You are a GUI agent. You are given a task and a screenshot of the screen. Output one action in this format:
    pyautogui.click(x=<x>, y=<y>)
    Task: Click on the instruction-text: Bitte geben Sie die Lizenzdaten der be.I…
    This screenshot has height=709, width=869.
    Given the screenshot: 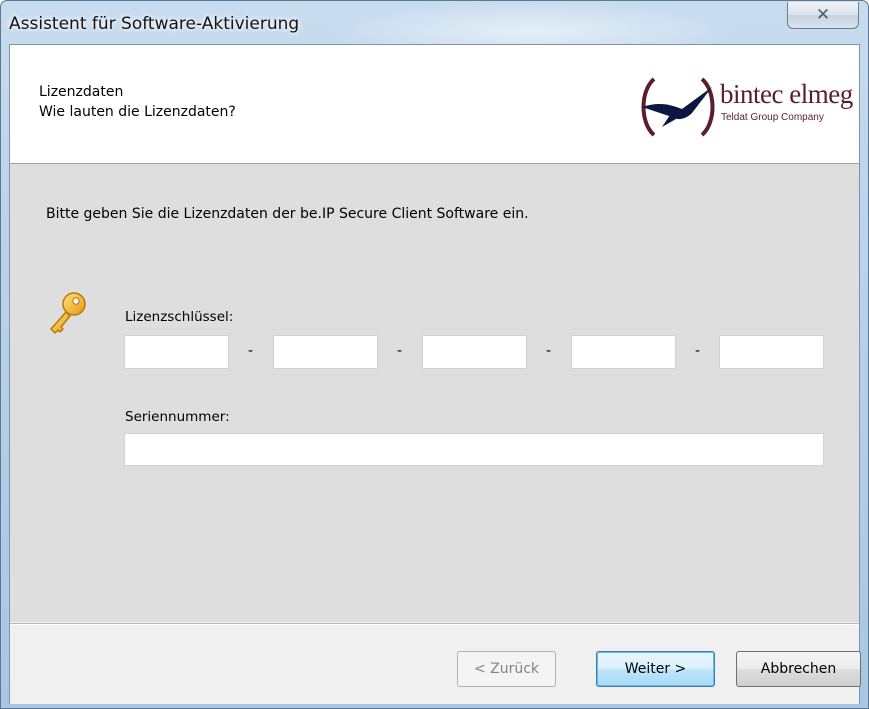 What is the action you would take?
    pyautogui.click(x=287, y=214)
    